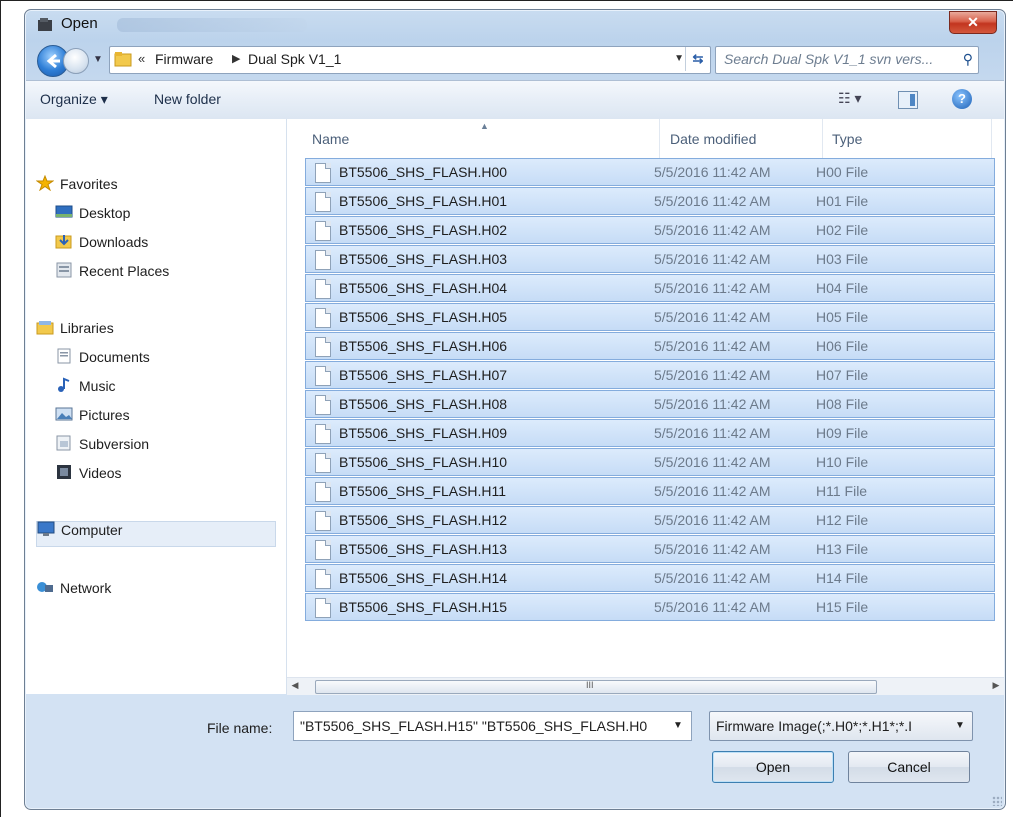 The width and height of the screenshot is (1013, 817). Describe the element at coordinates (842, 462) in the screenshot. I see `file-type: H10 File` at that location.